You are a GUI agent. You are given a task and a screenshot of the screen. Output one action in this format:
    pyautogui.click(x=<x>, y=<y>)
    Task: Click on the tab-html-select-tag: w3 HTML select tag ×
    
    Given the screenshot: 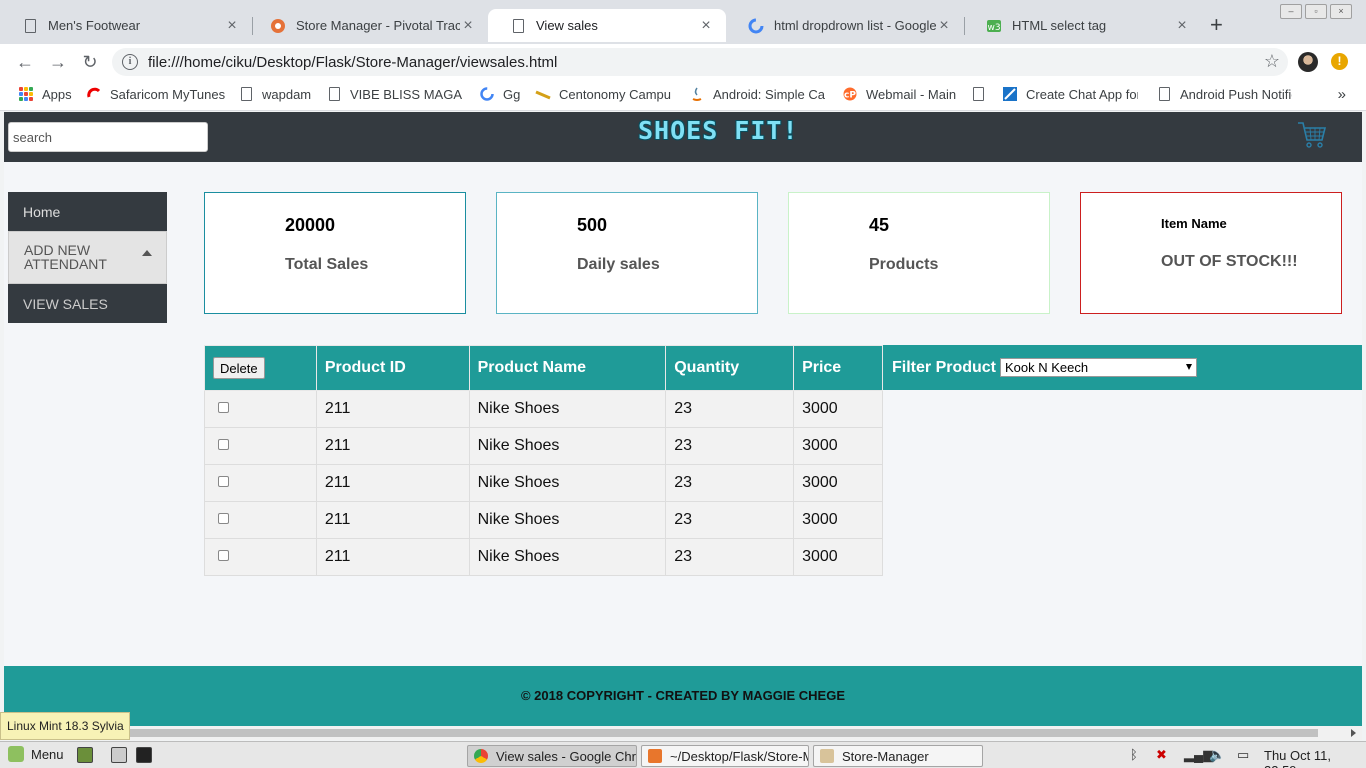 What is the action you would take?
    pyautogui.click(x=1083, y=25)
    